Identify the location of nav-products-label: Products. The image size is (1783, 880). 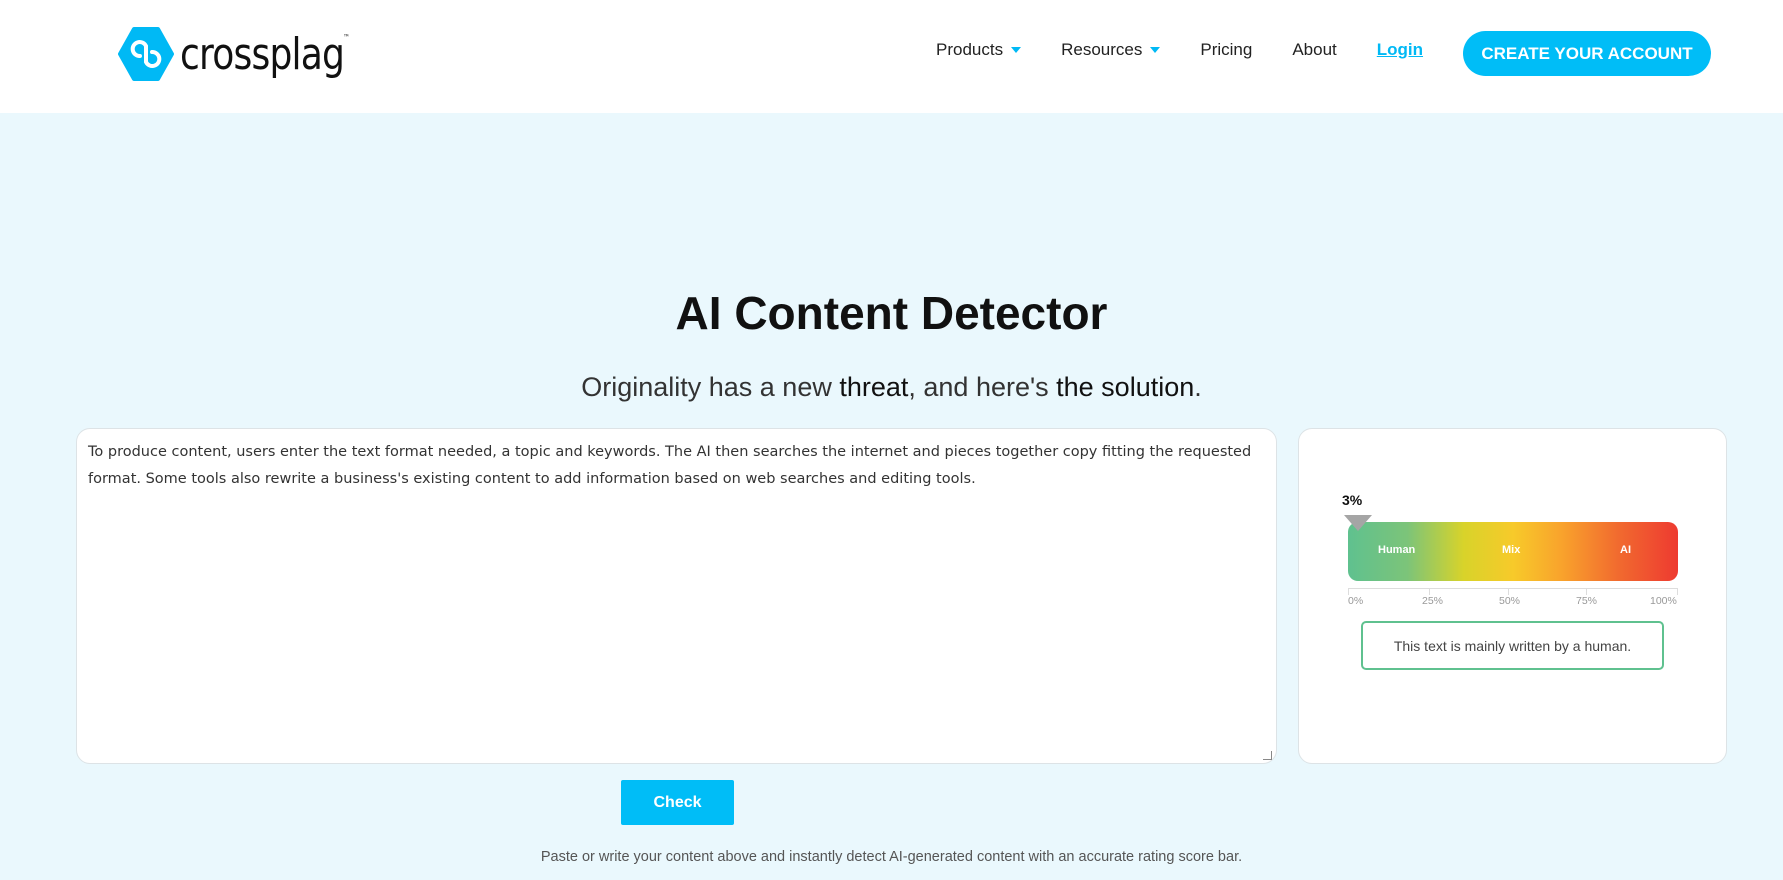
(970, 49).